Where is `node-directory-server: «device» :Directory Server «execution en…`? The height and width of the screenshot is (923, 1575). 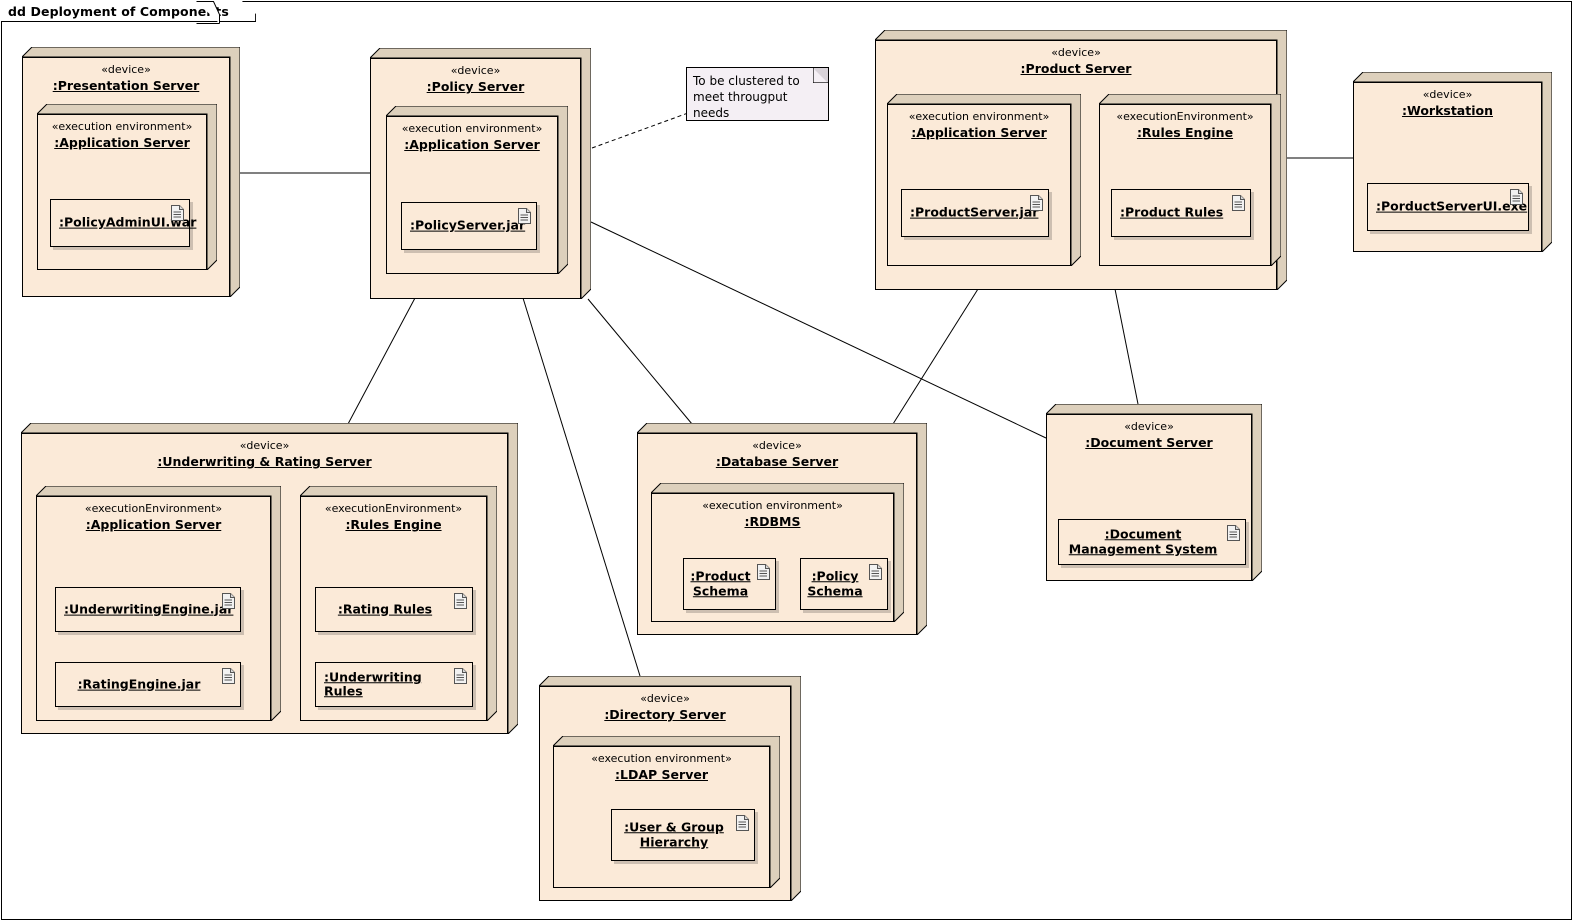 node-directory-server: «device» :Directory Server «execution en… is located at coordinates (670, 788).